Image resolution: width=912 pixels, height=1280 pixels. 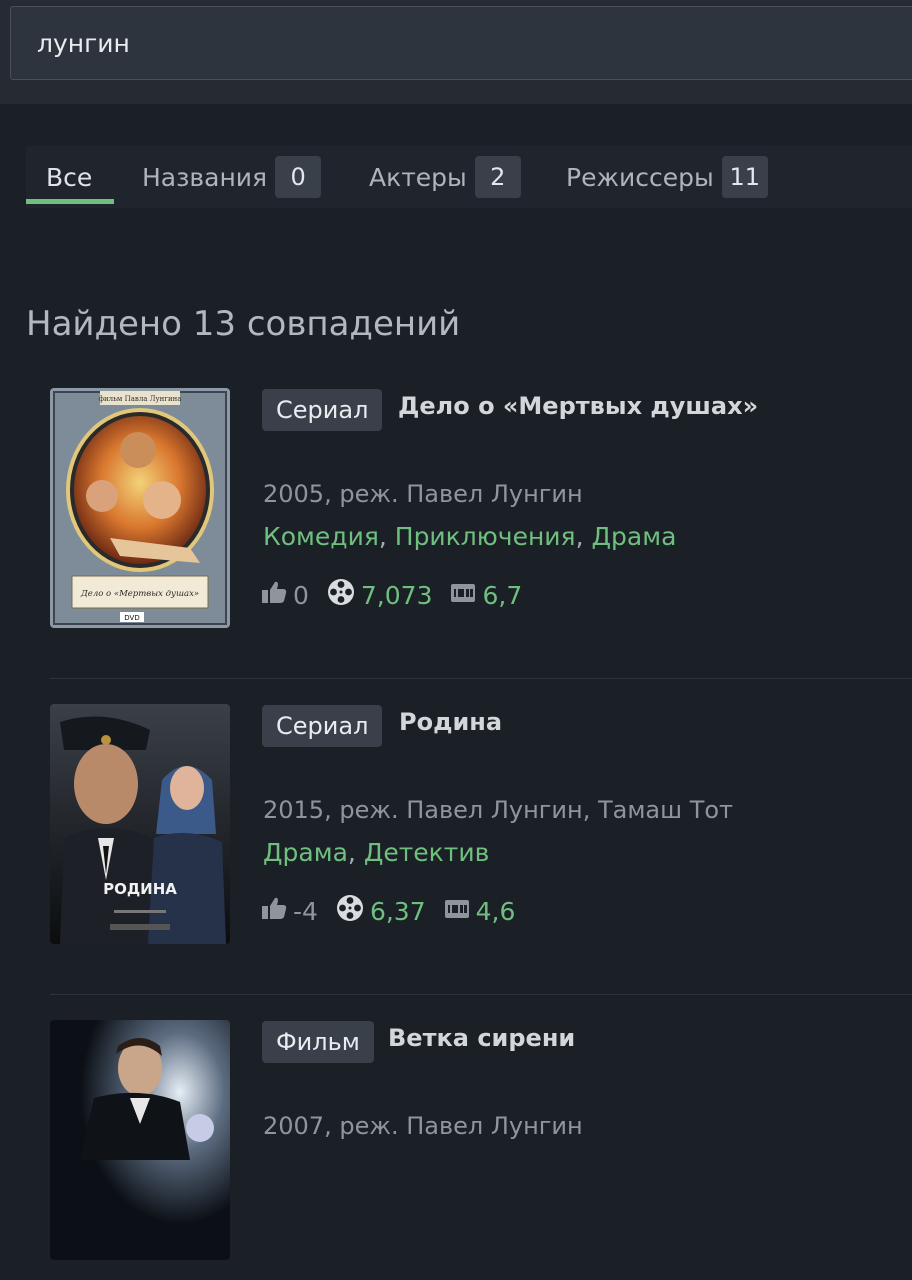 I want to click on search-bar-area, so click(x=456, y=52).